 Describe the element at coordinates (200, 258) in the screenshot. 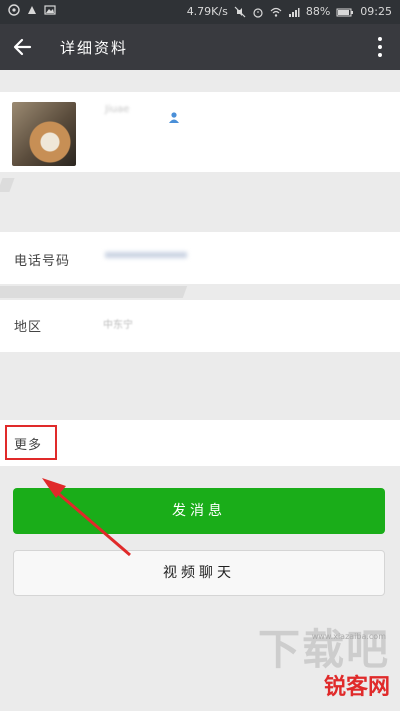

I see `phone-row: 电话号码` at that location.